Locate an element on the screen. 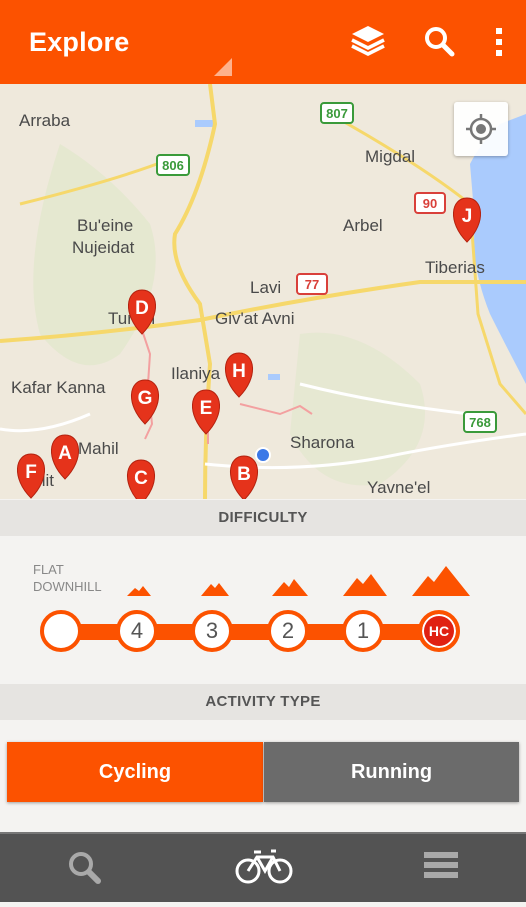 This screenshot has width=526, height=907. activity-type-header: ACTIVITY TYPE is located at coordinates (263, 702).